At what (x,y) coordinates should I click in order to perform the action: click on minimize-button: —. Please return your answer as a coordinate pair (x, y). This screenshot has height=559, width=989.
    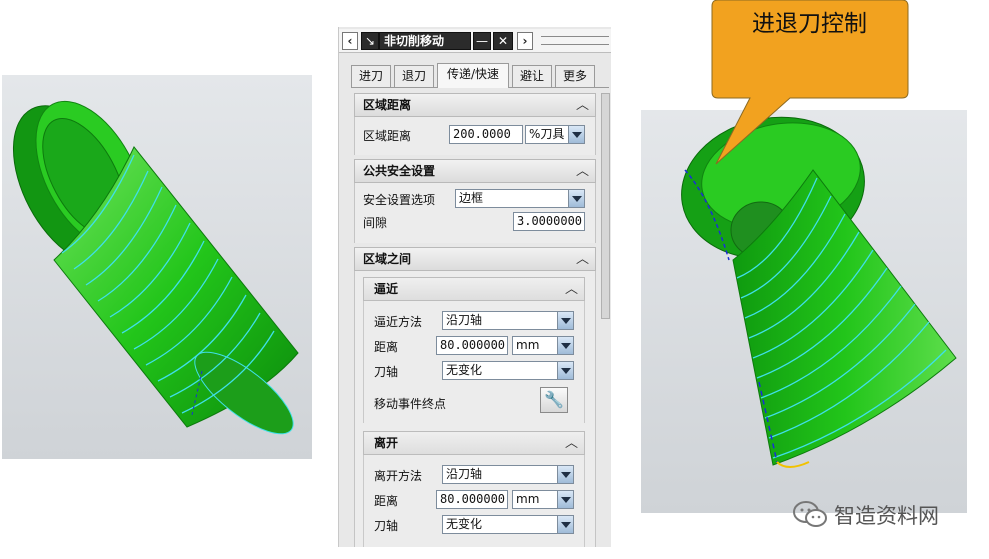
    Looking at the image, I should click on (482, 41).